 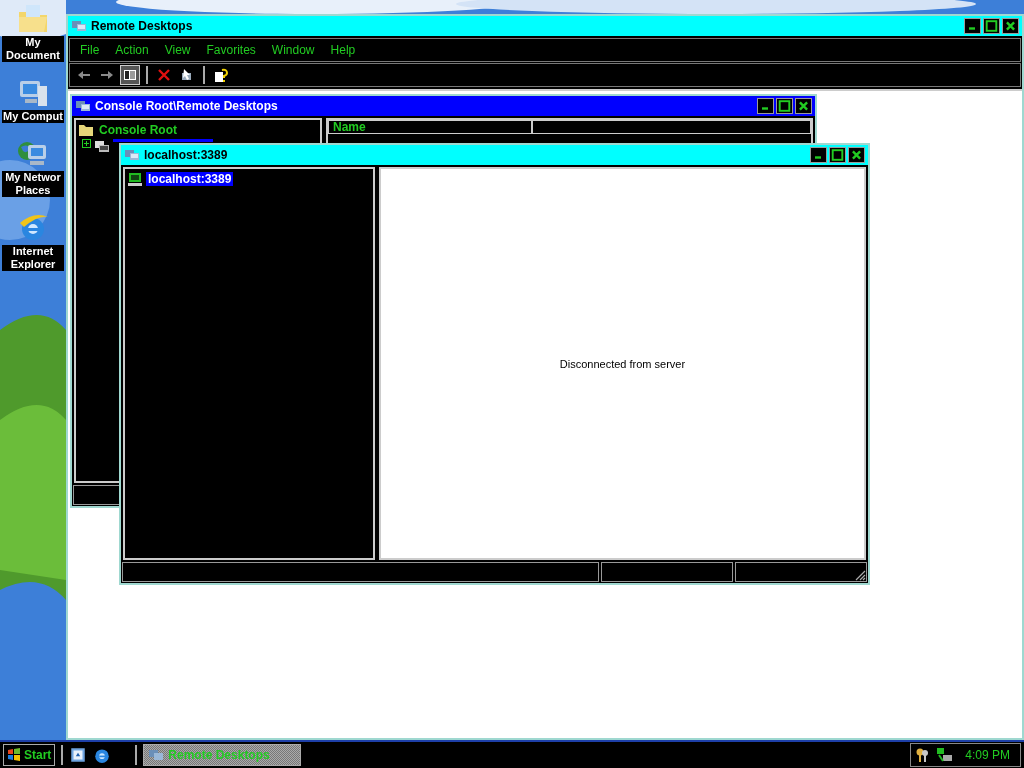 What do you see at coordinates (622, 363) in the screenshot?
I see `status-message: Disconnected from server` at bounding box center [622, 363].